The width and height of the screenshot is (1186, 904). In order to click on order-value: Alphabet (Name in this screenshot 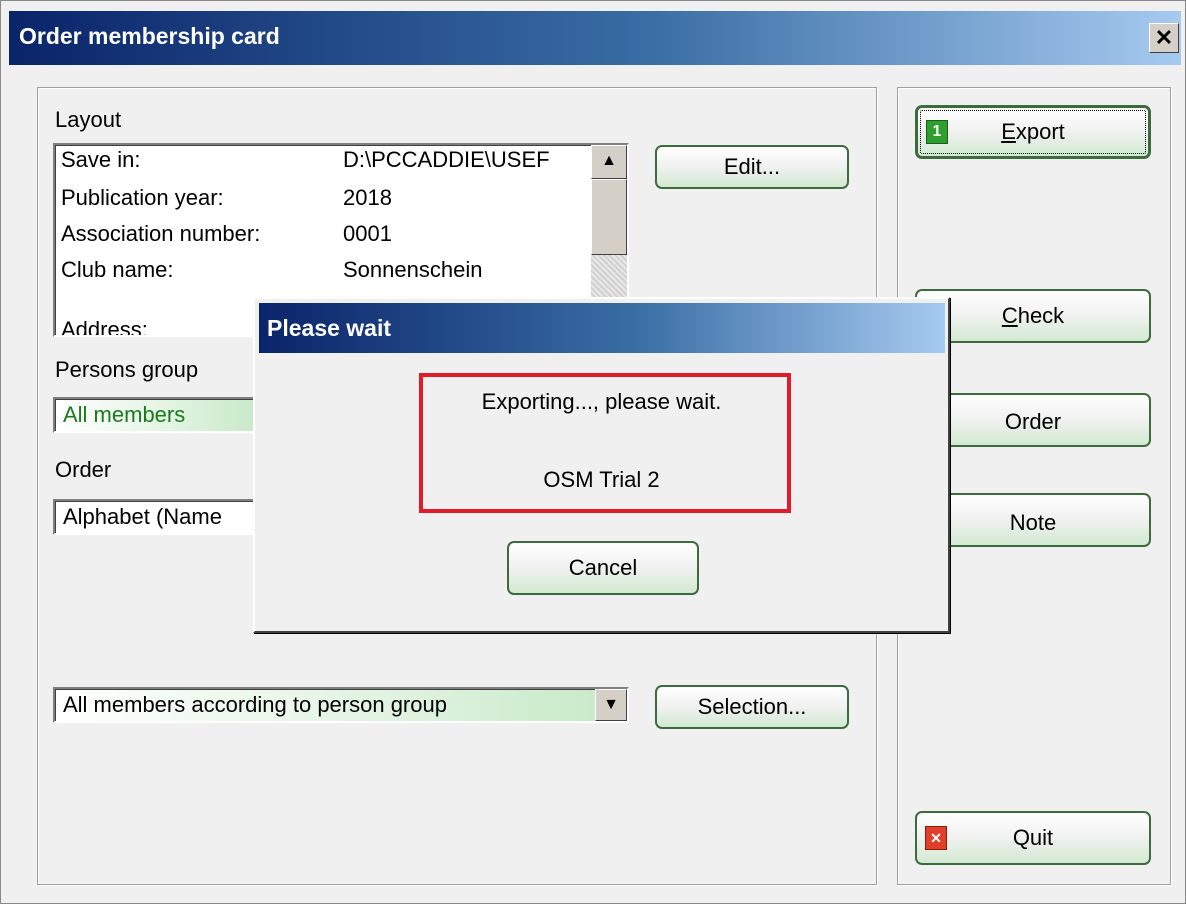, I will do `click(142, 516)`.